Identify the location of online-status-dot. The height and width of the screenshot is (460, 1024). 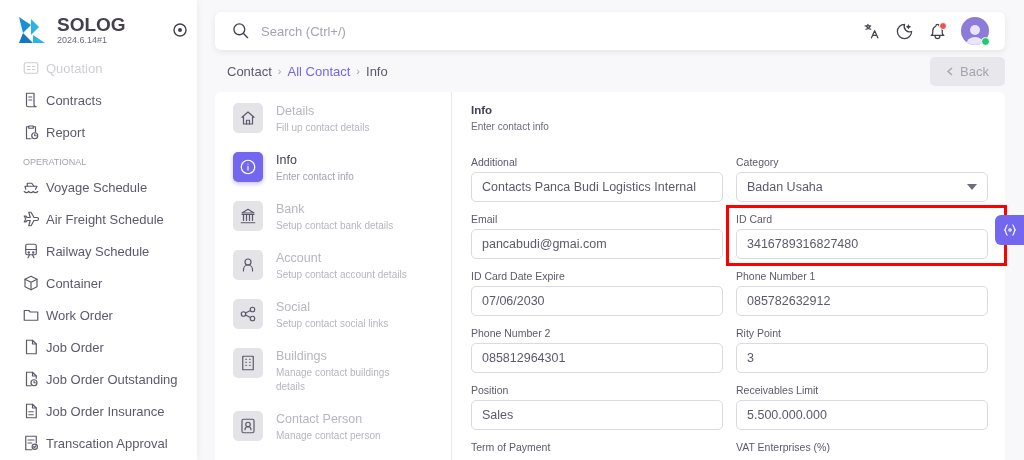
(985, 42).